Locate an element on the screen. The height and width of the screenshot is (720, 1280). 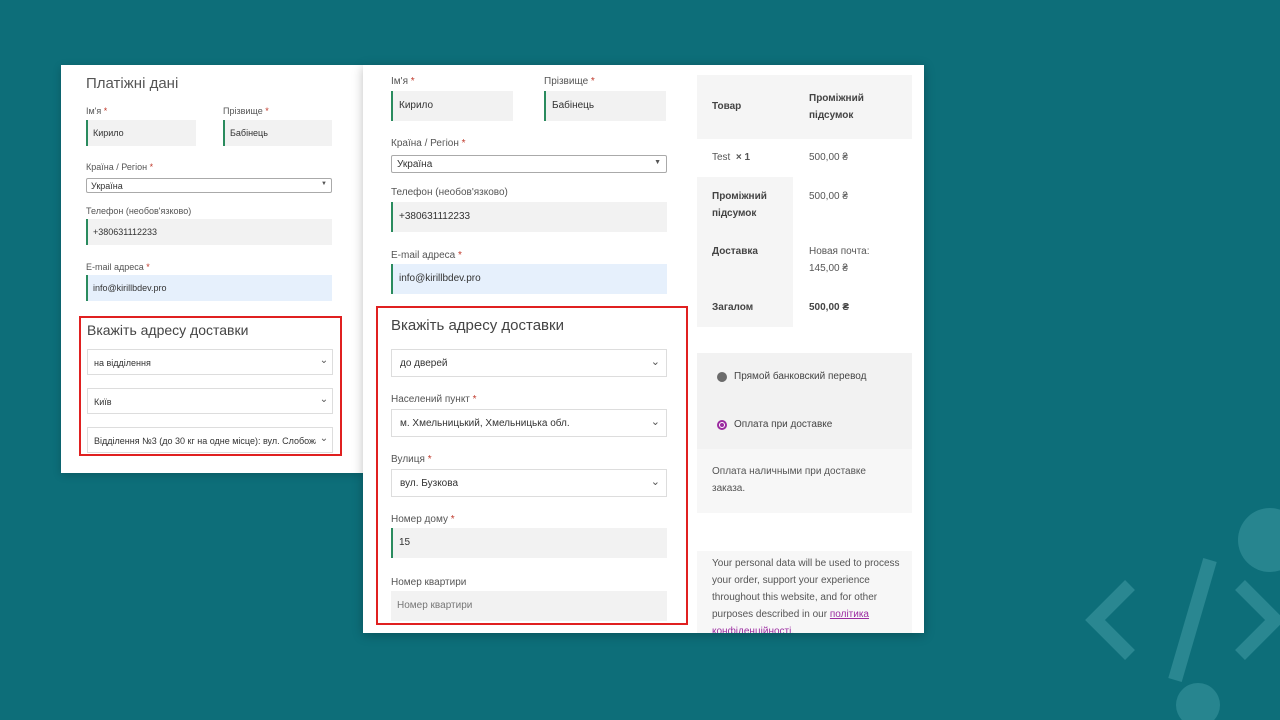
city-select: Київ ⌄ is located at coordinates (210, 401).